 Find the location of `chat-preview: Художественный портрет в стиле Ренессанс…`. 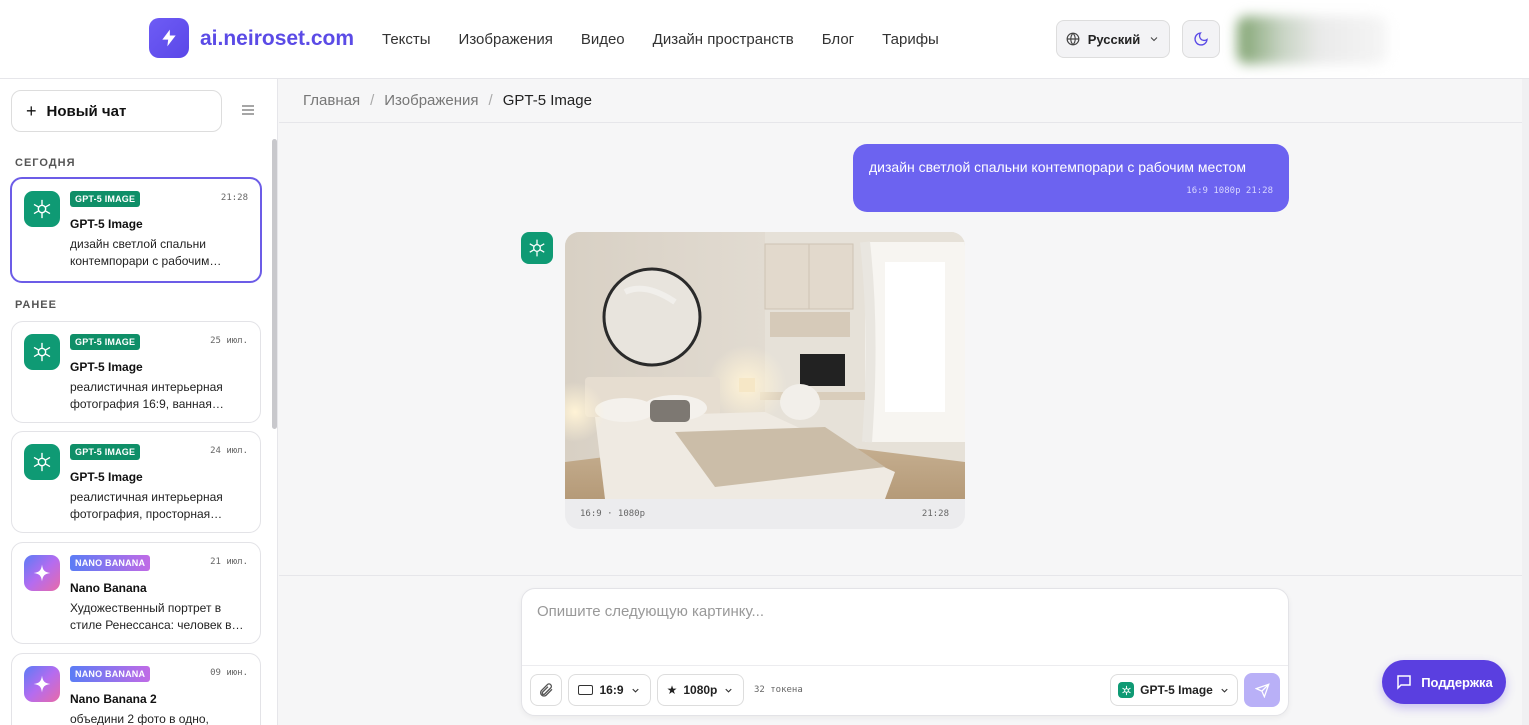

chat-preview: Художественный портрет в стиле Ренессанс… is located at coordinates (151, 616).